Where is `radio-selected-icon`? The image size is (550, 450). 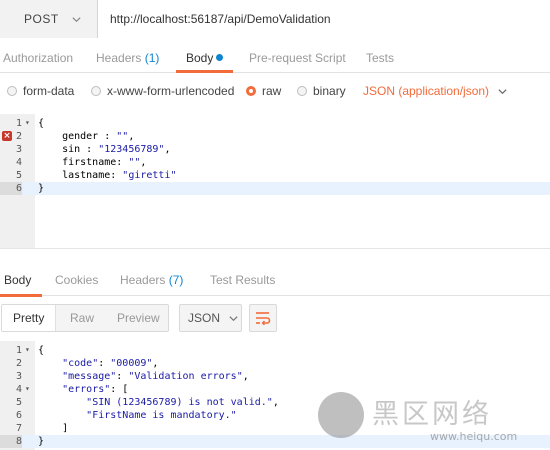
radio-selected-icon is located at coordinates (251, 91).